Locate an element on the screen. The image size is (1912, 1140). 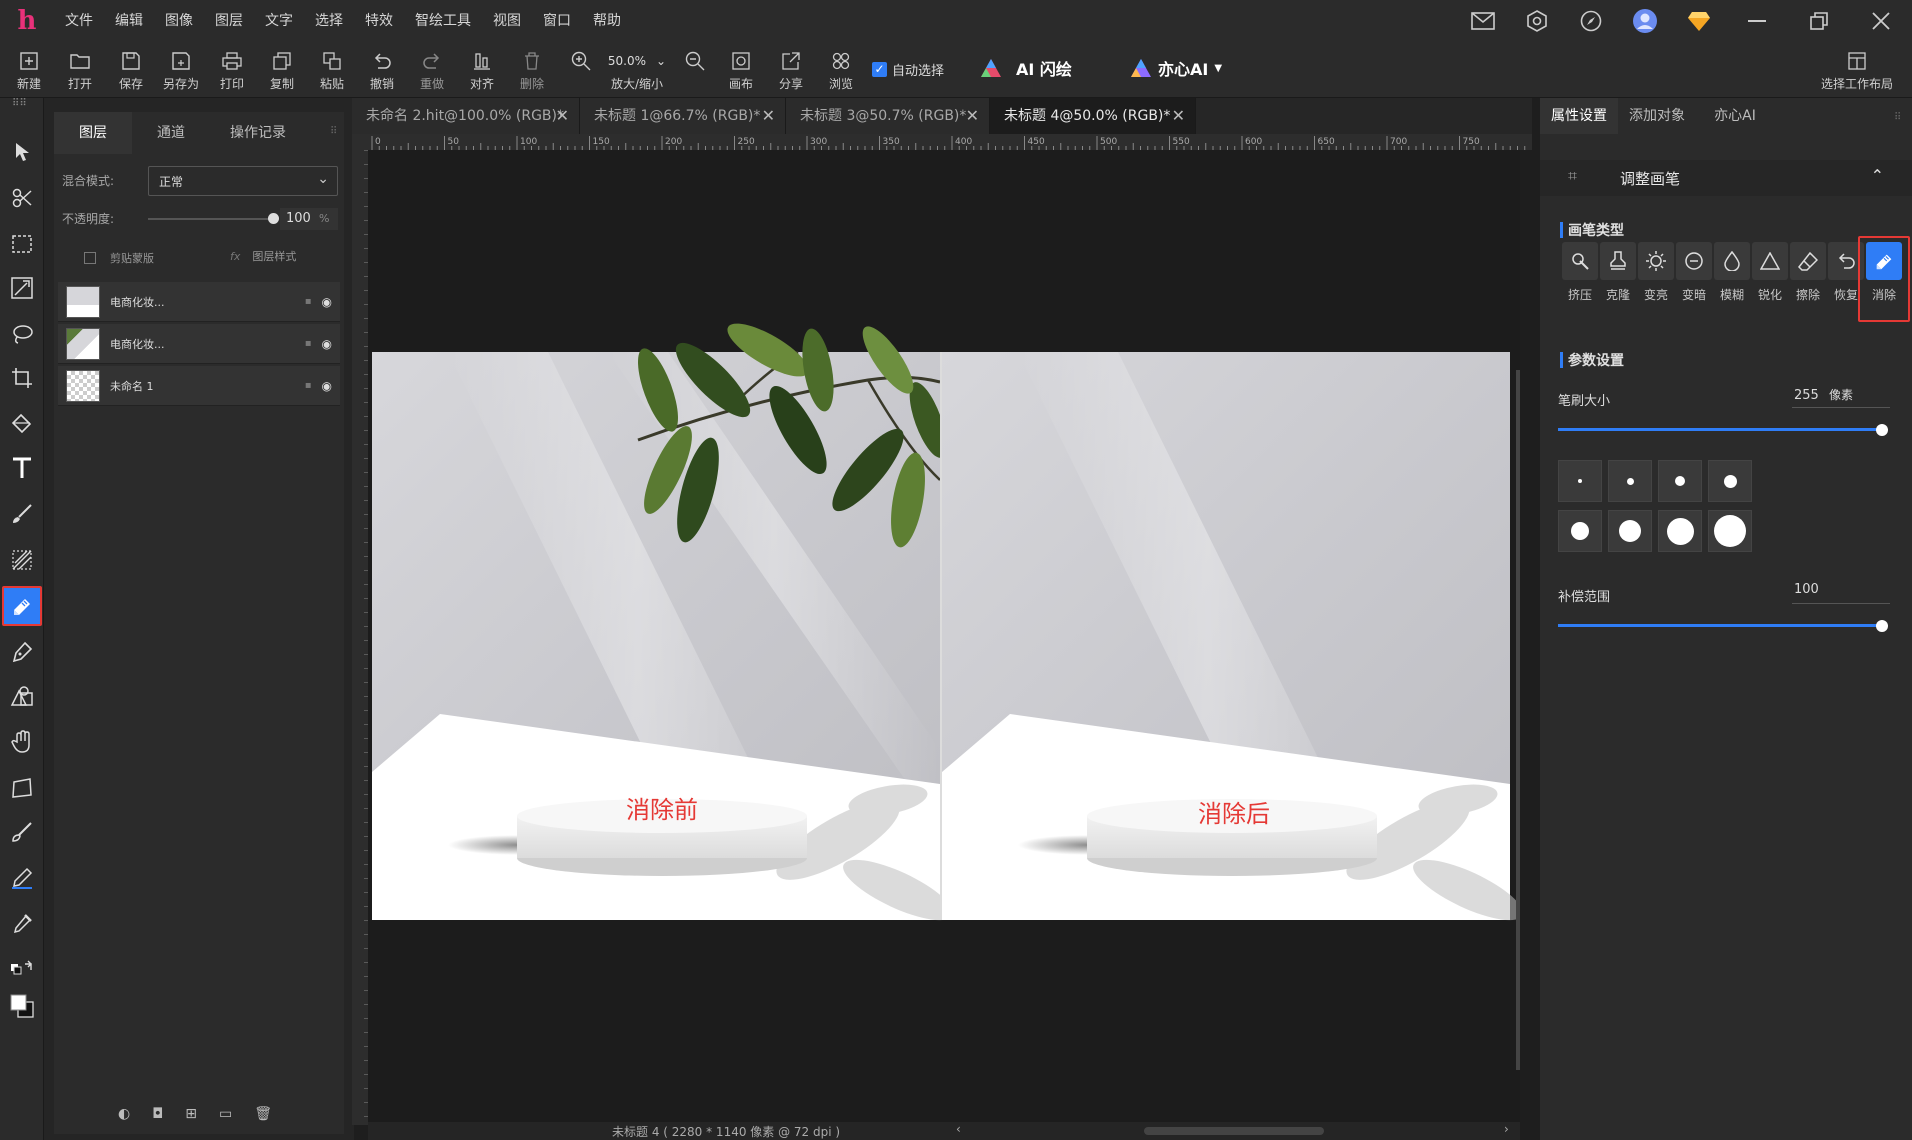
compensate-slider-knob is located at coordinates (1882, 626).